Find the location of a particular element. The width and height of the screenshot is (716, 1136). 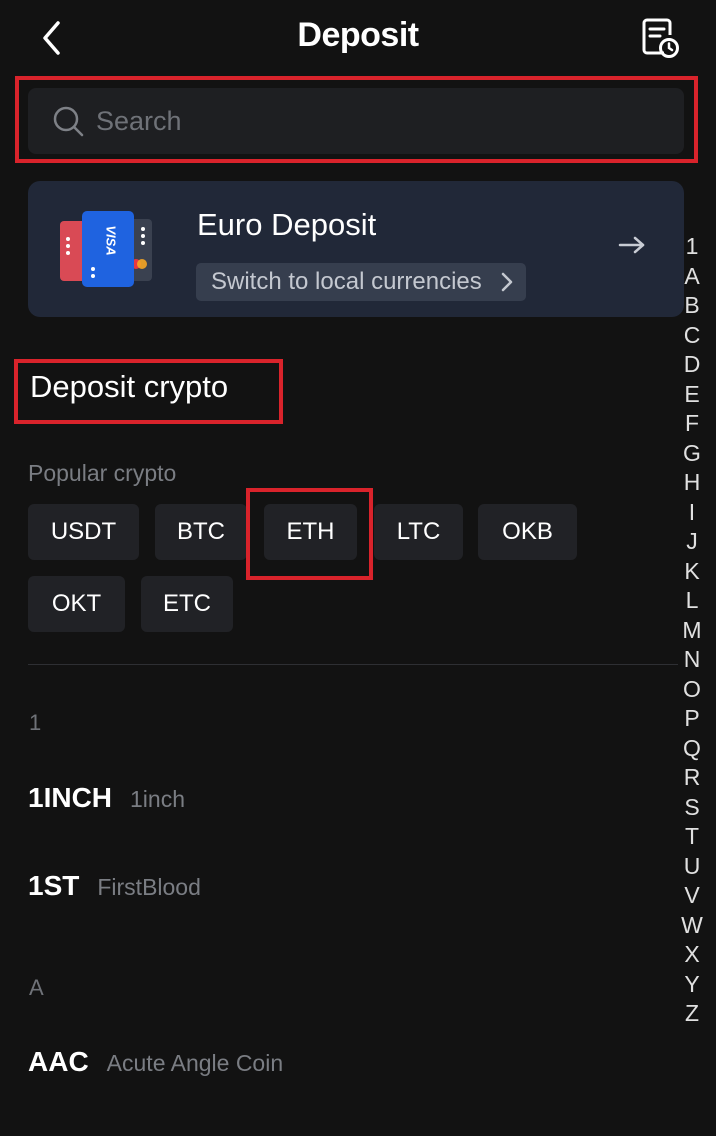

chip-okt: OKT is located at coordinates (76, 604).